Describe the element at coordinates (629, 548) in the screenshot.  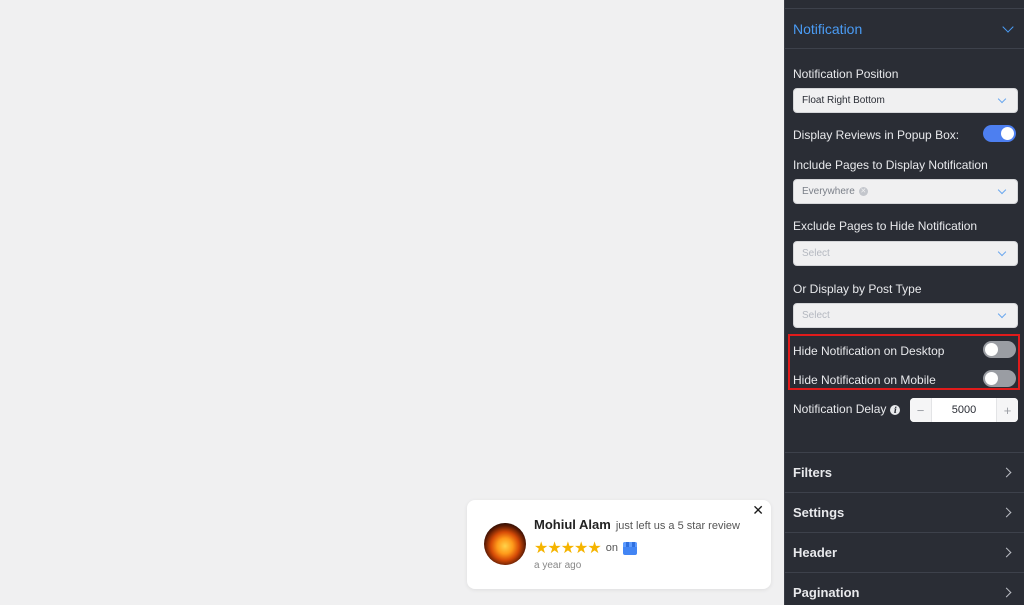
I see `google-business-icon` at that location.